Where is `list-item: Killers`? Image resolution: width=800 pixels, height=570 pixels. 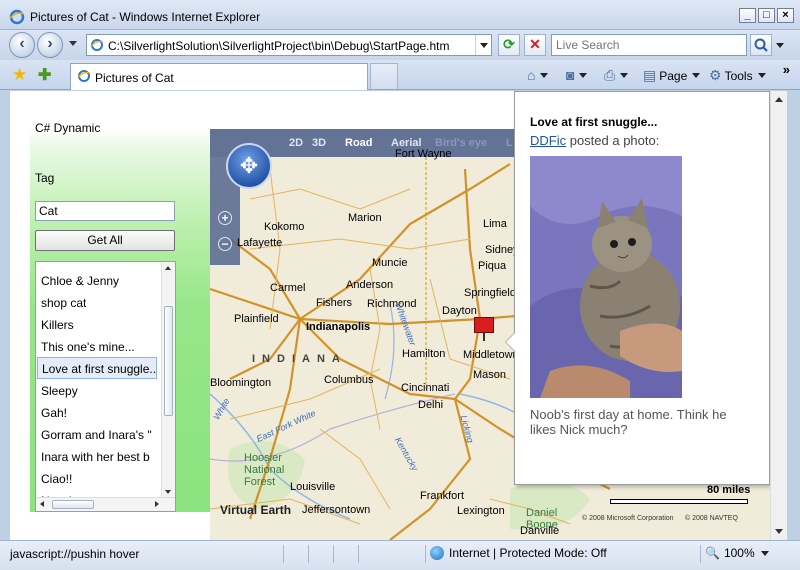 list-item: Killers is located at coordinates (97, 325).